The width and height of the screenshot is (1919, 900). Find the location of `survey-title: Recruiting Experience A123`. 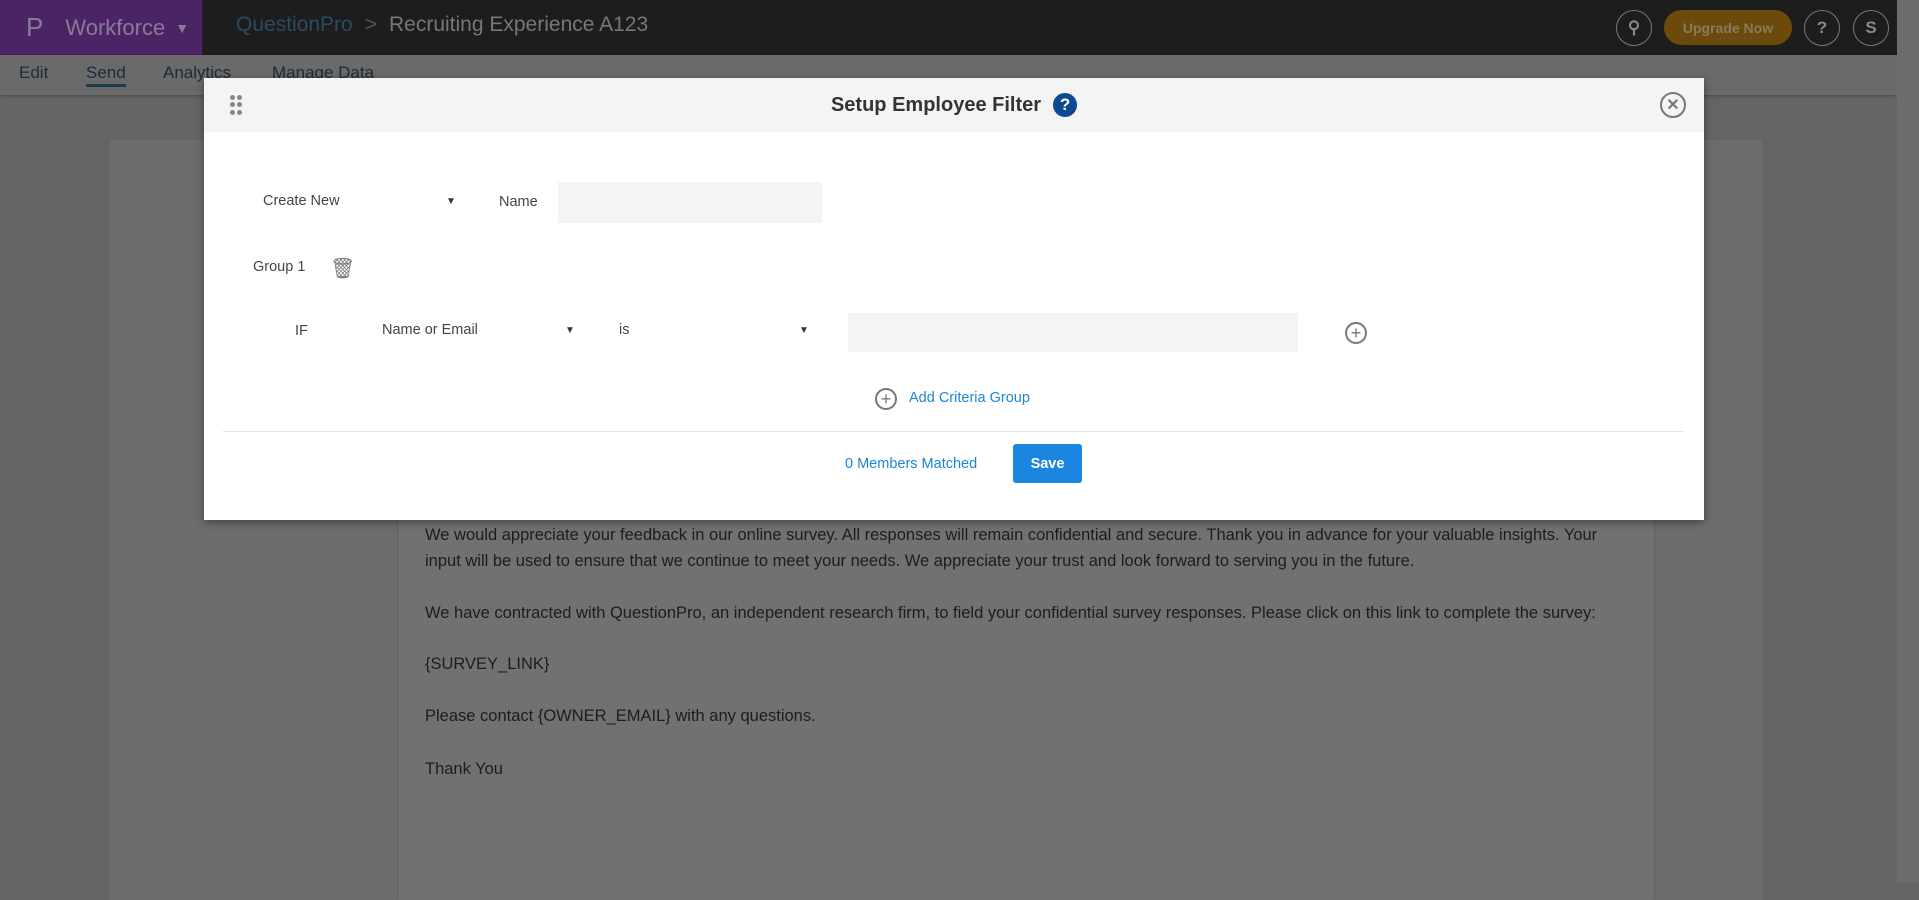

survey-title: Recruiting Experience A123 is located at coordinates (519, 24).